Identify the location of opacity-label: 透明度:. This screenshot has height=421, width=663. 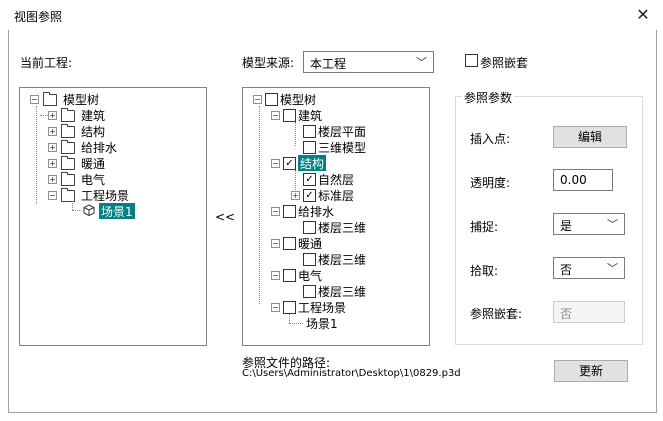
(490, 183).